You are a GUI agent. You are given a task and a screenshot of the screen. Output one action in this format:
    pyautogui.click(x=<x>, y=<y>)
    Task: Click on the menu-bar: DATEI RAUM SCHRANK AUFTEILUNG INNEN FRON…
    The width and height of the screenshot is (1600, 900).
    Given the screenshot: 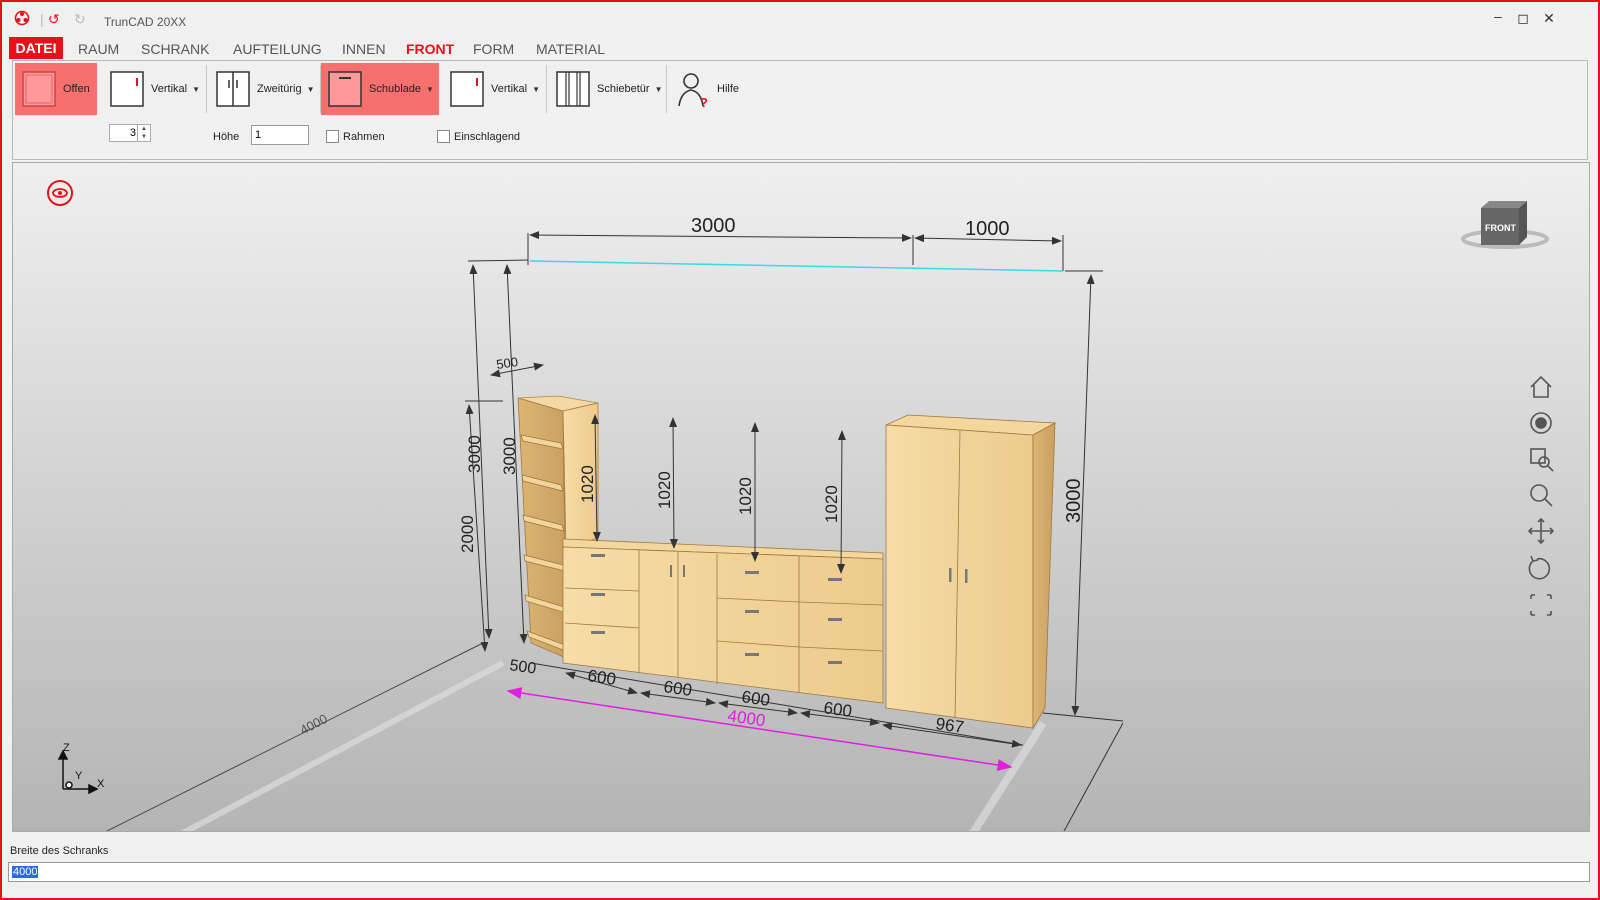 What is the action you would take?
    pyautogui.click(x=800, y=48)
    